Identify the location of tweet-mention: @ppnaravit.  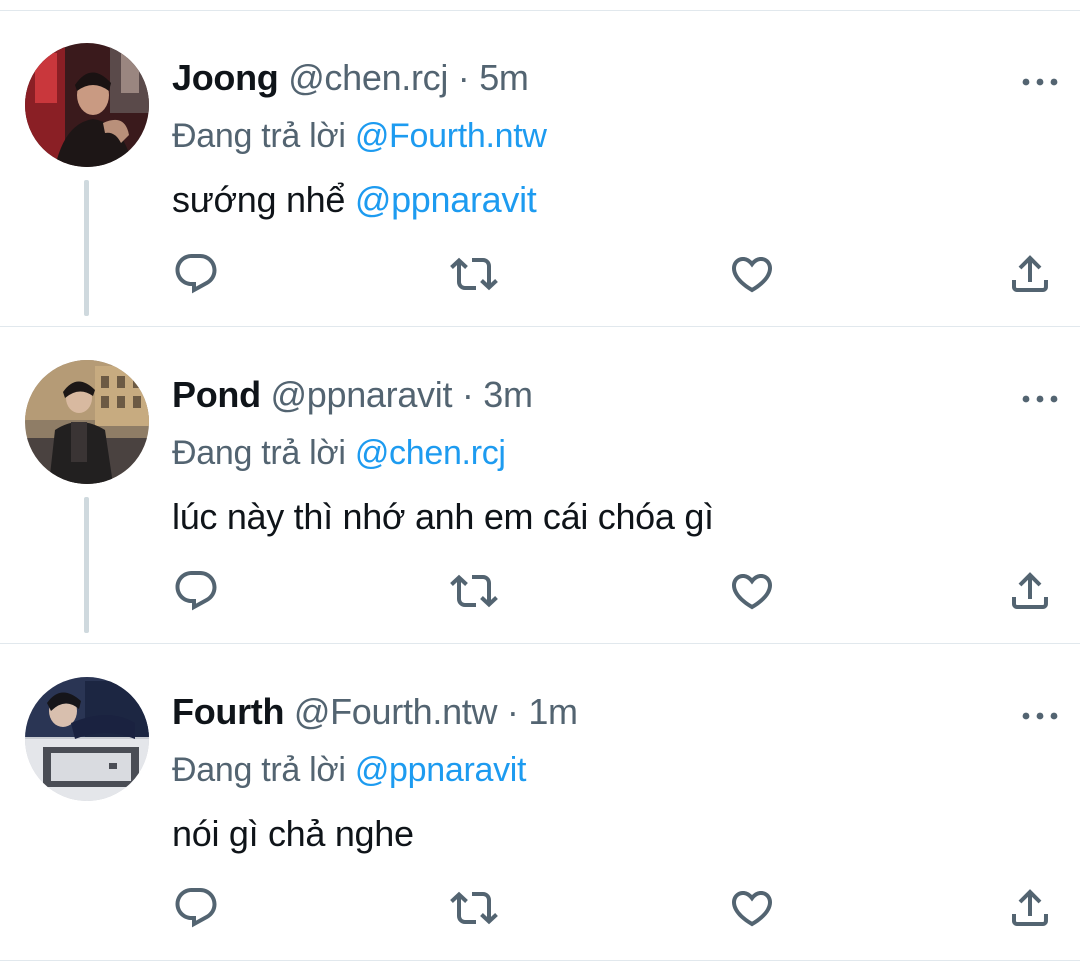
(446, 199).